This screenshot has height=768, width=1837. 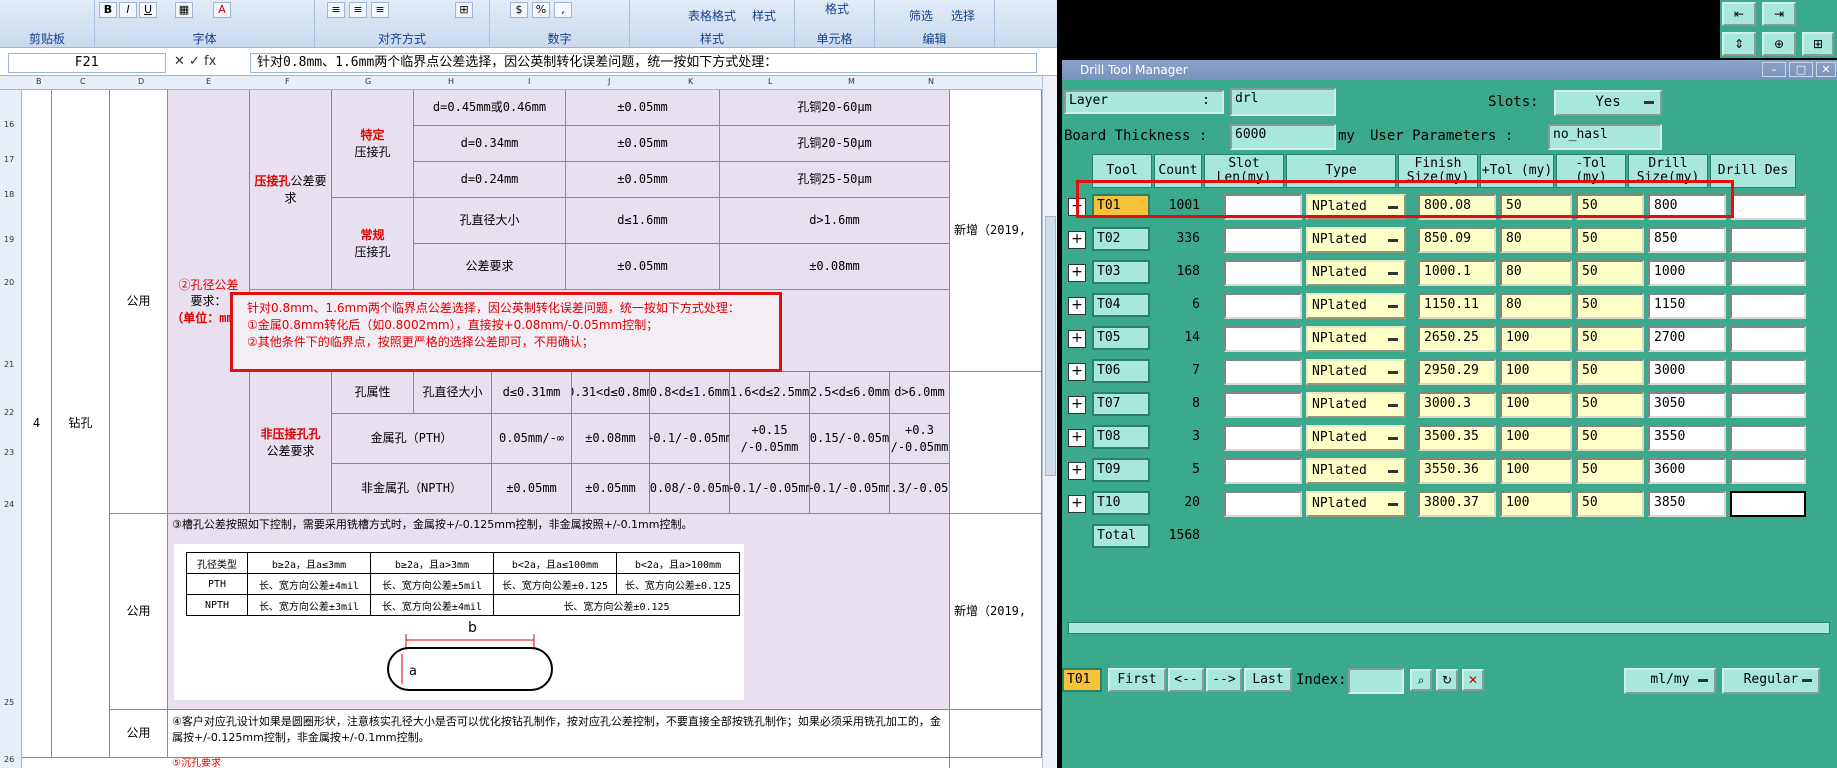 I want to click on tool-id: T07, so click(x=1121, y=404).